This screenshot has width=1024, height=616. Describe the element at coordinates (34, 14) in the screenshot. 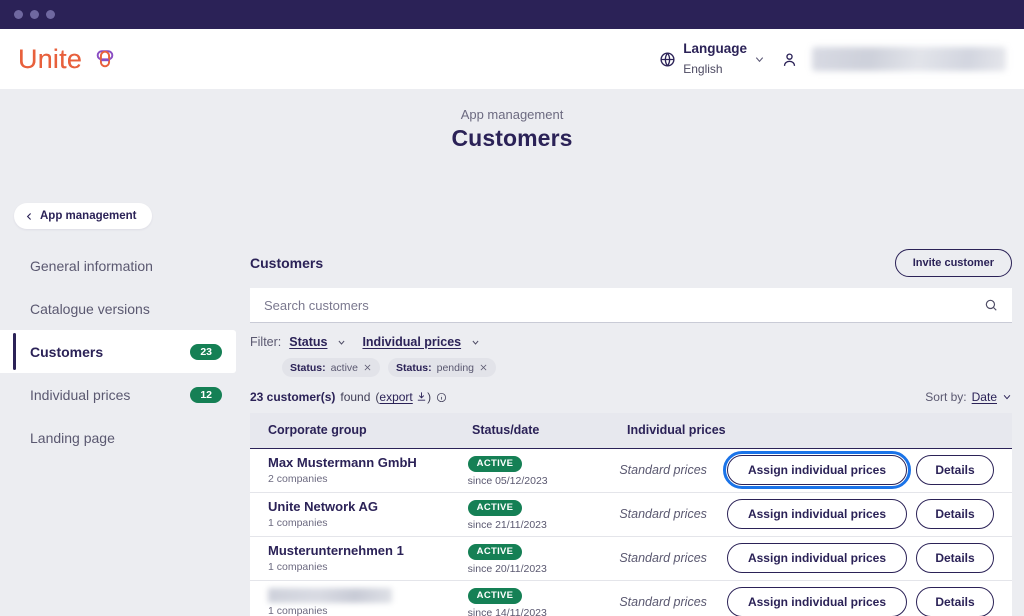

I see `window-minimize-dot` at that location.